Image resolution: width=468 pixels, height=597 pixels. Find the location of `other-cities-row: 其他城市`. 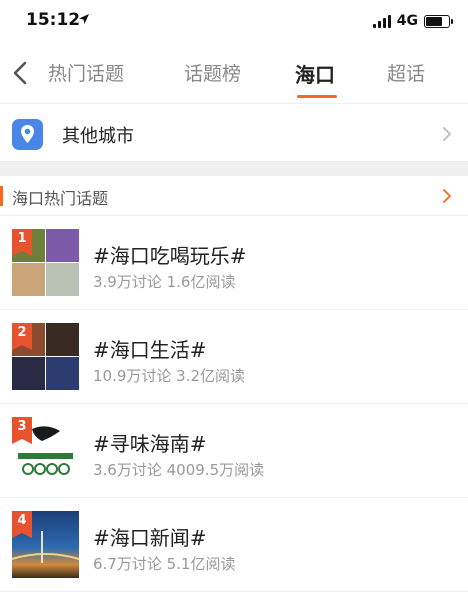

other-cities-row: 其他城市 is located at coordinates (234, 133).